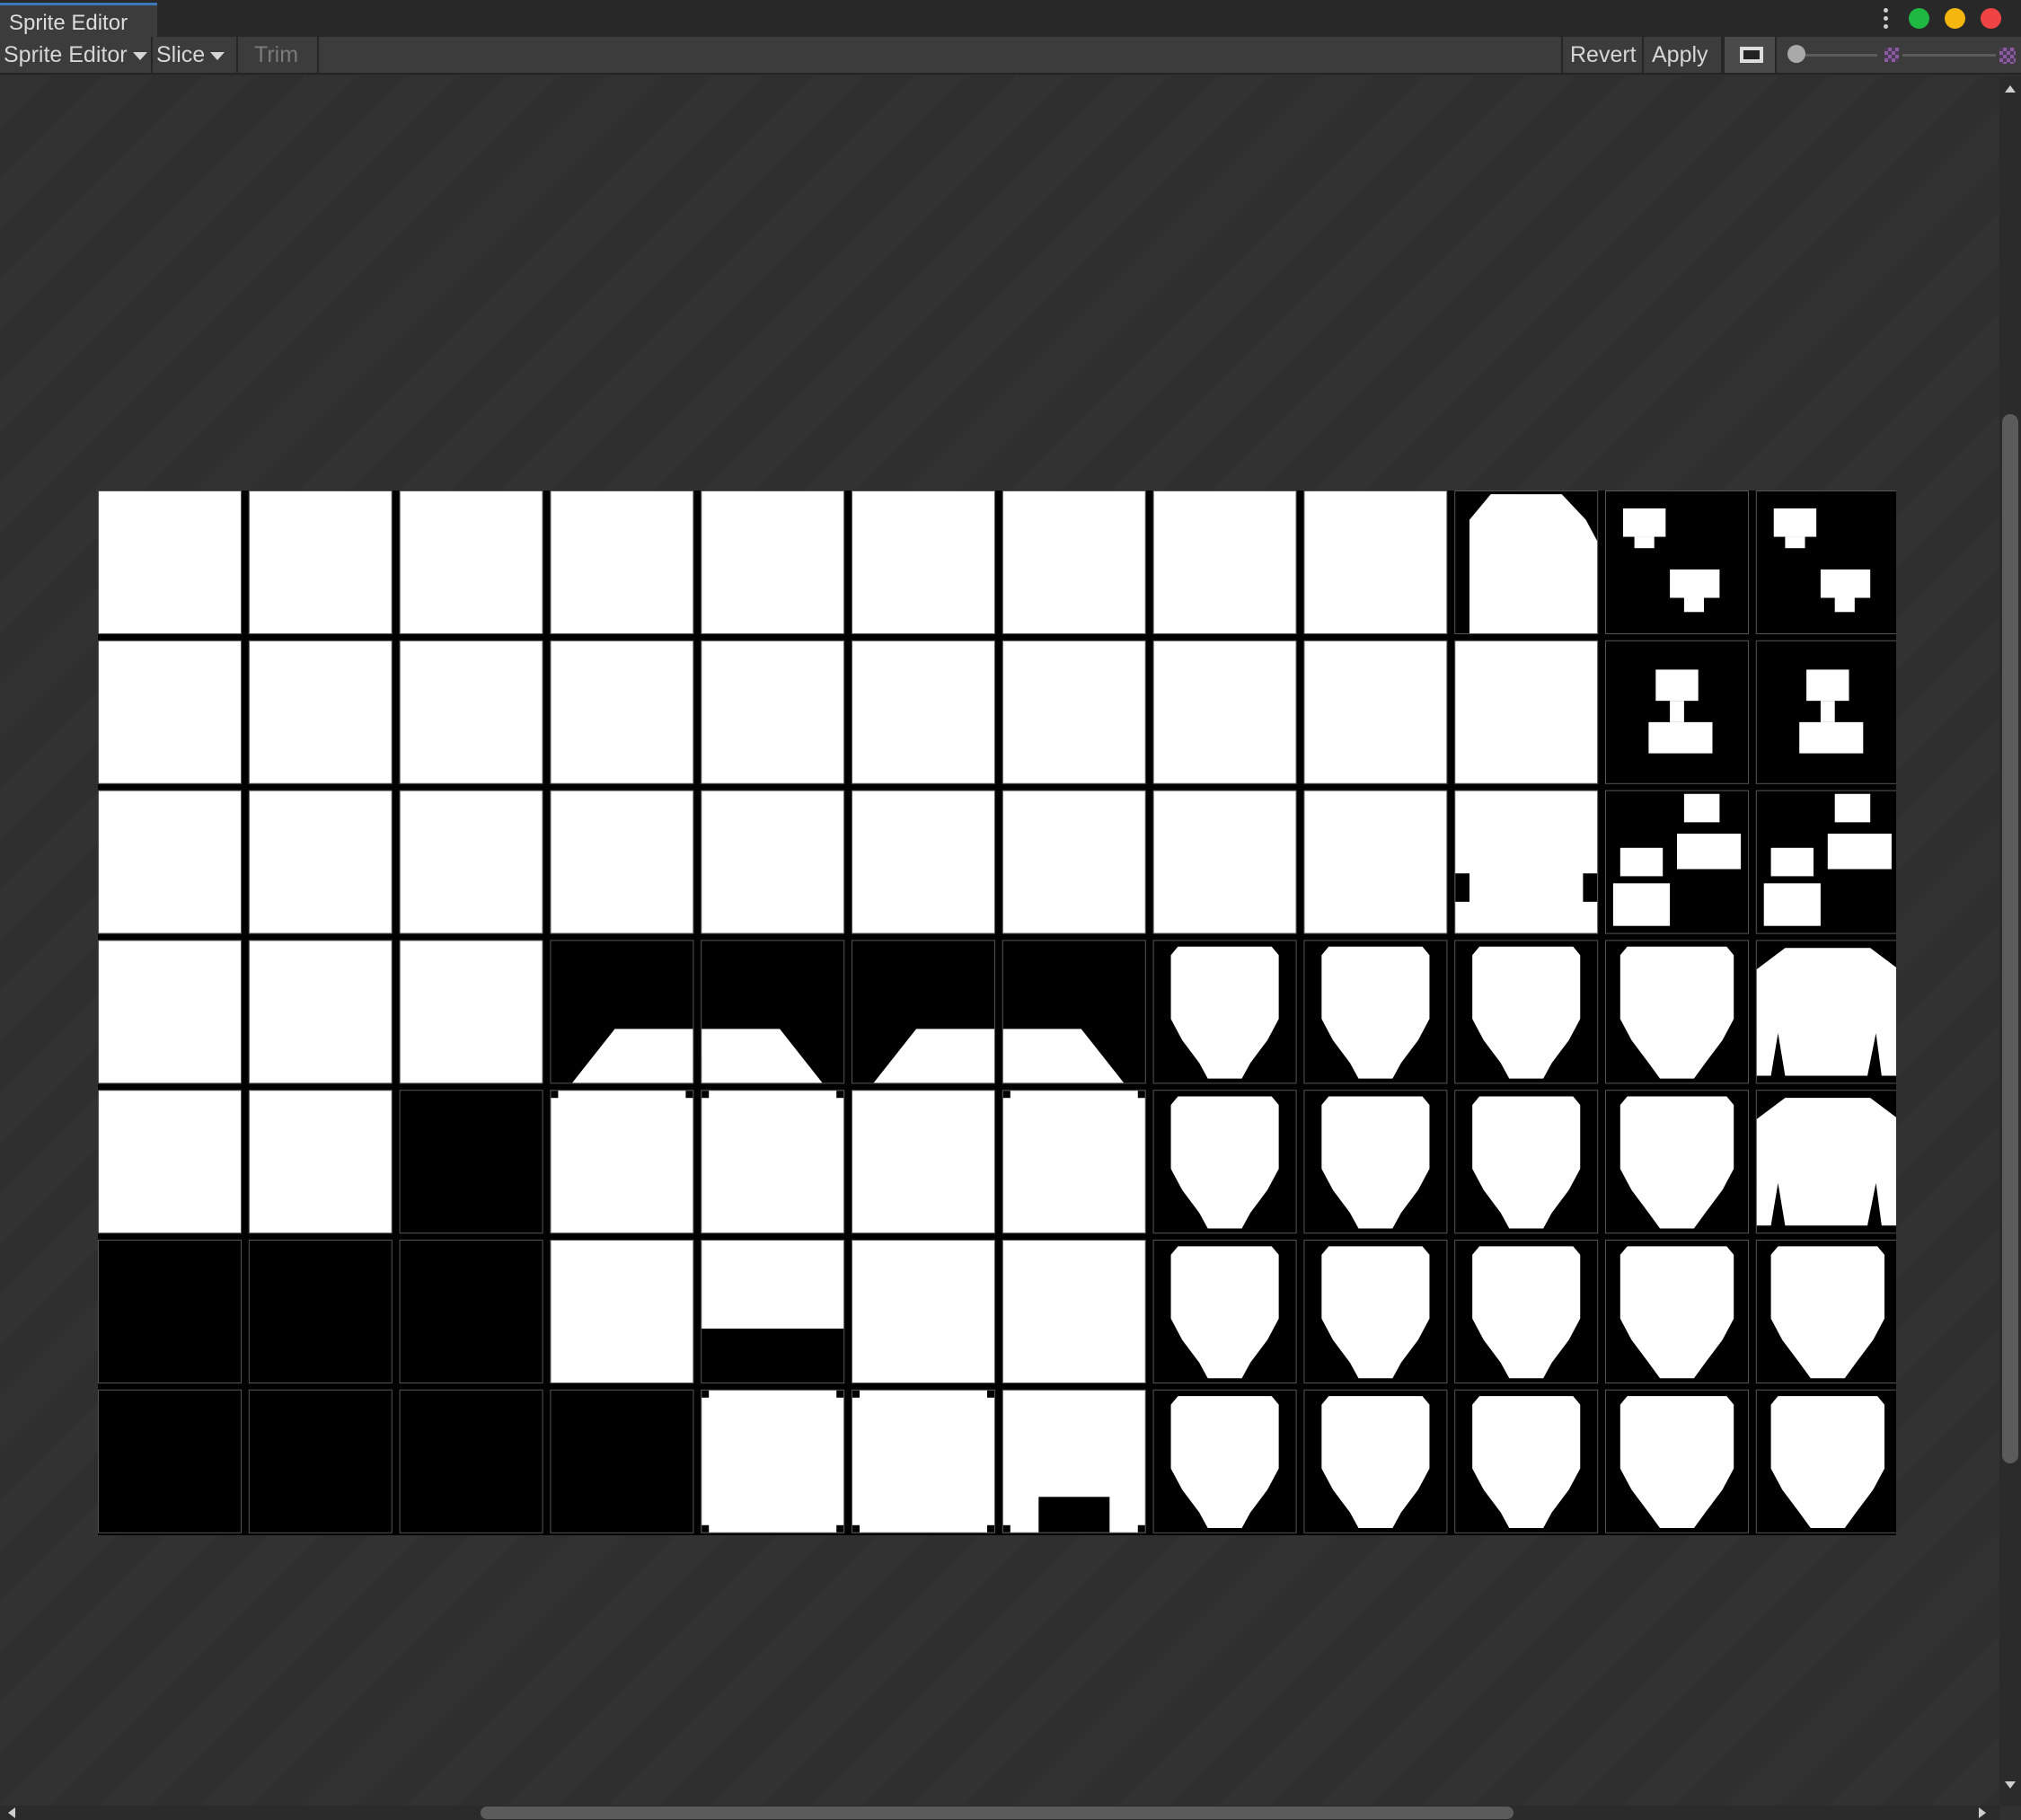 The height and width of the screenshot is (1820, 2021). Describe the element at coordinates (1886, 20) in the screenshot. I see `more-options-icon` at that location.